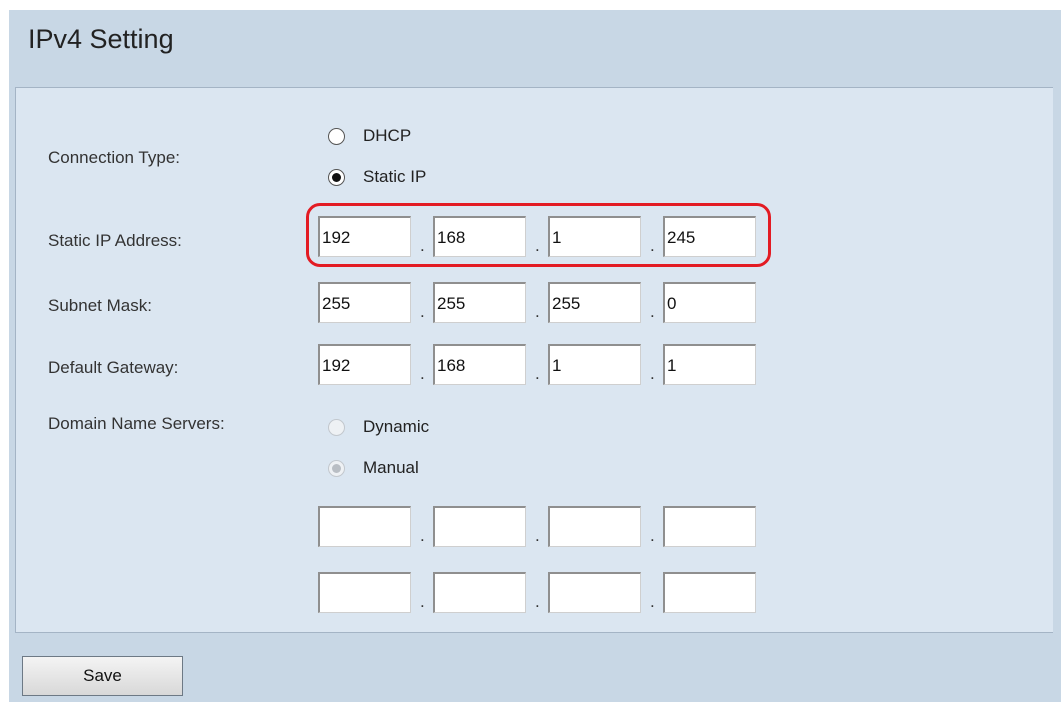  I want to click on radio-dns-dynamic-button, so click(336, 427).